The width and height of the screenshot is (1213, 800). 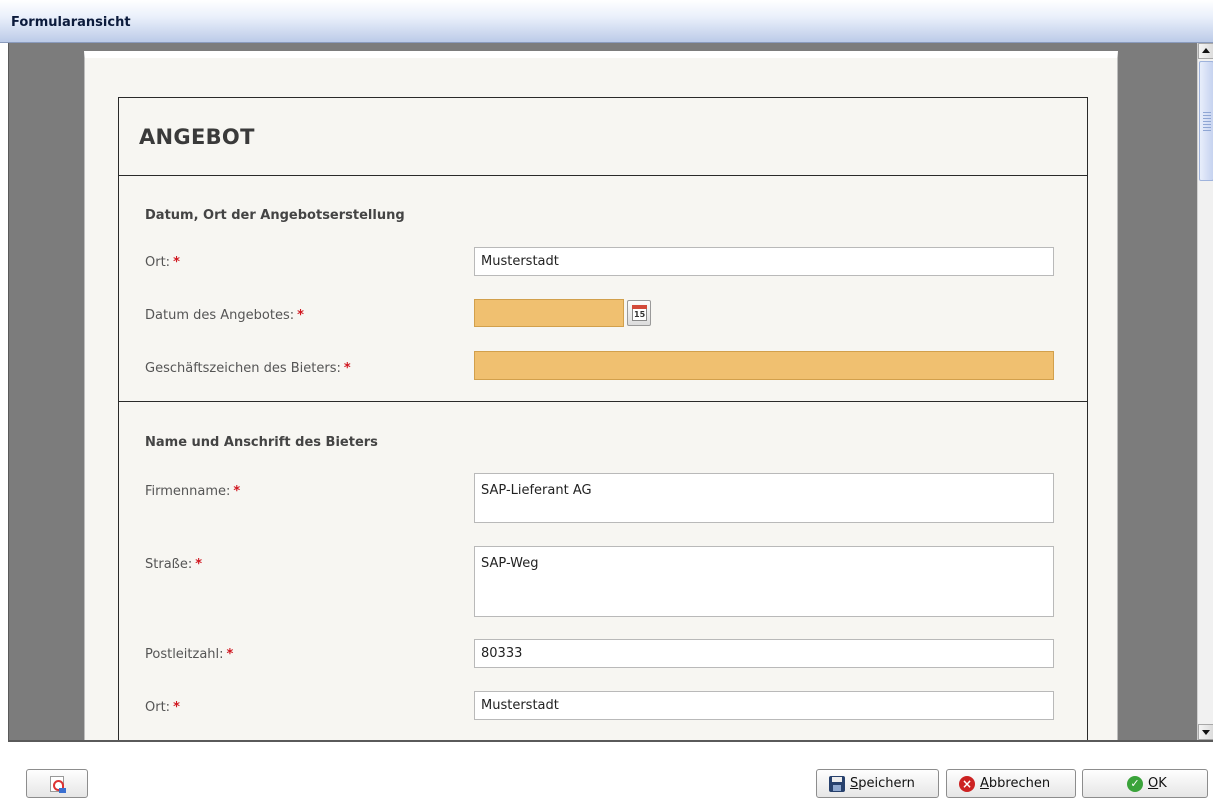 I want to click on label-firmenname: Firmenname: *, so click(x=193, y=491).